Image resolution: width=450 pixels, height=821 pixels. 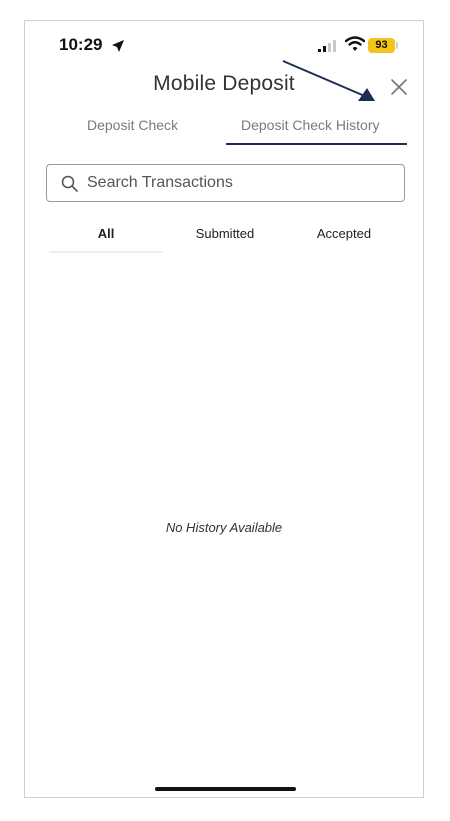 I want to click on close-icon, so click(x=399, y=87).